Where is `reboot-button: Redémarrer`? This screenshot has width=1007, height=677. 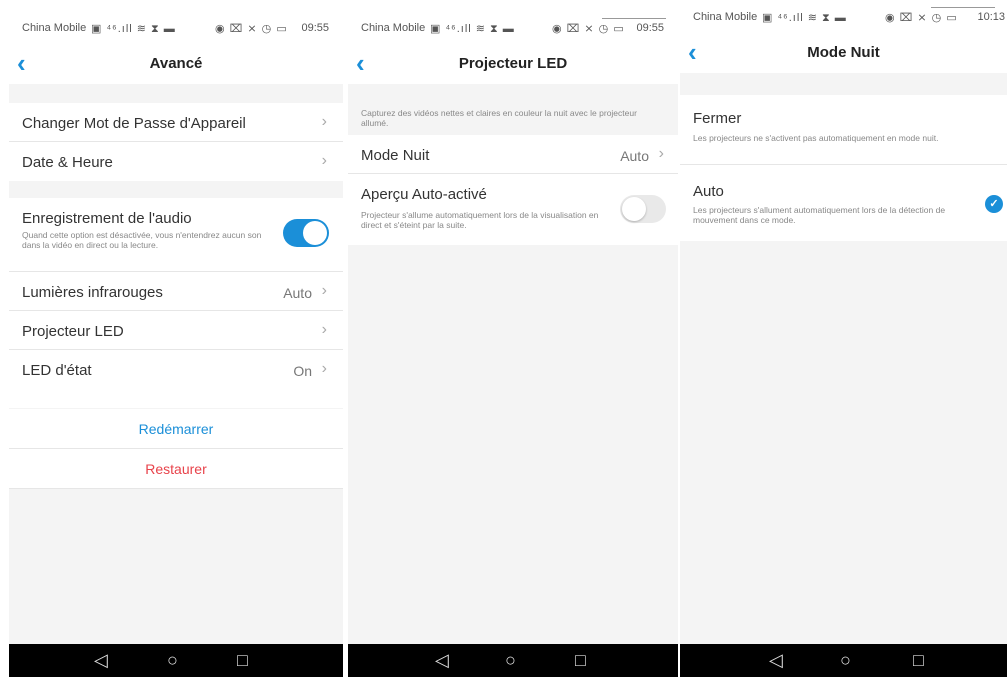
reboot-button: Redémarrer is located at coordinates (176, 429).